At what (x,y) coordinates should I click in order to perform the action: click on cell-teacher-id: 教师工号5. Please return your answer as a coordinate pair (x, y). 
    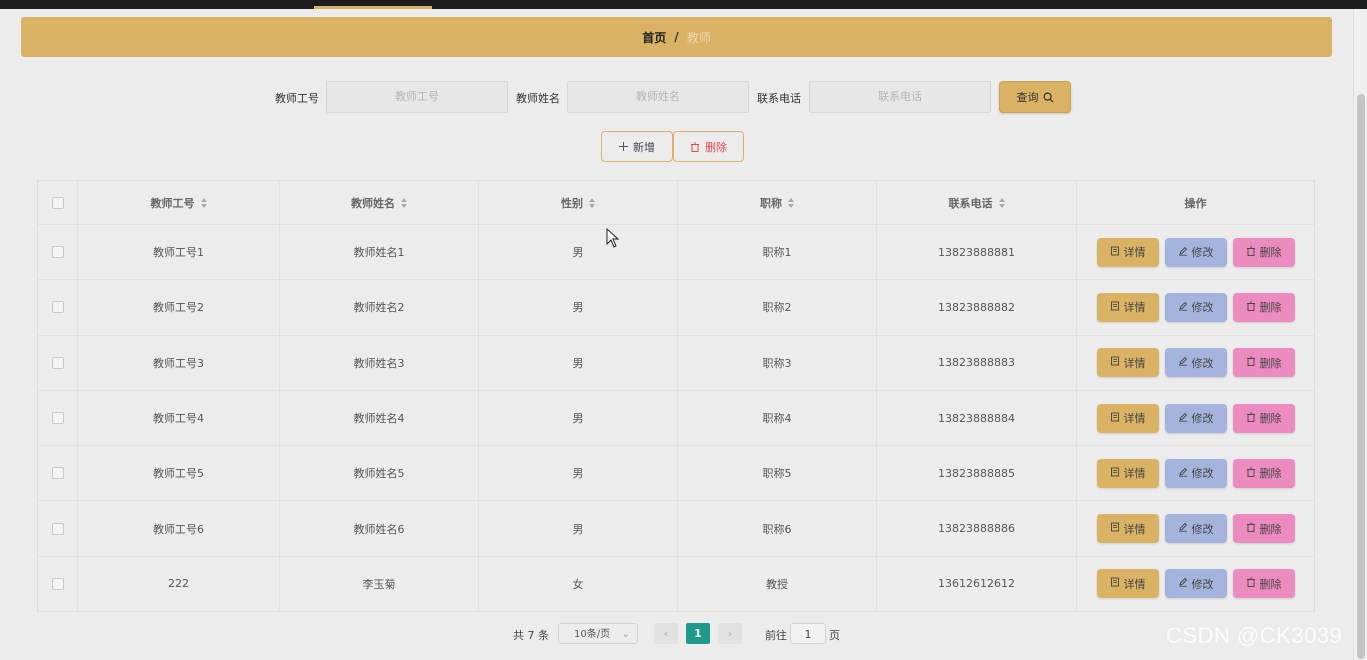
    Looking at the image, I should click on (179, 473).